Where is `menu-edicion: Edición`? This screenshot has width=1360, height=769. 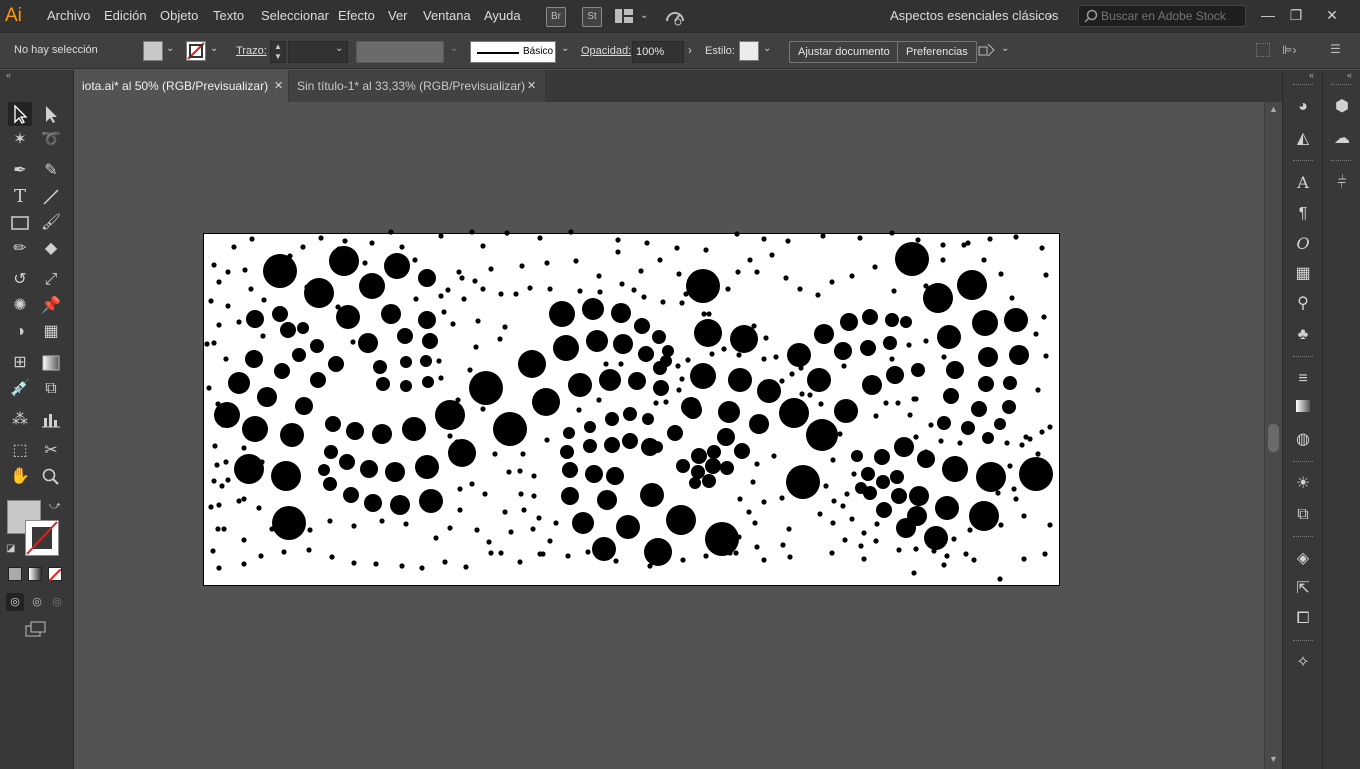
menu-edicion: Edición is located at coordinates (125, 15).